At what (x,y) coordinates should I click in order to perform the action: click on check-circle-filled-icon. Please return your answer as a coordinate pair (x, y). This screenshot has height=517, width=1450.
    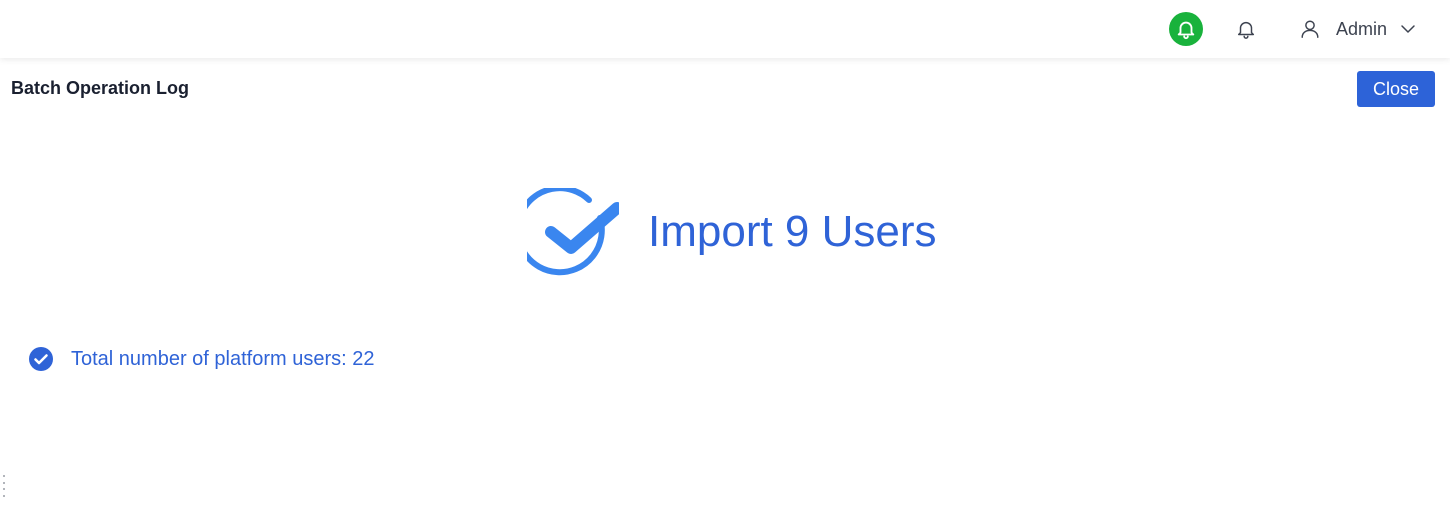
    Looking at the image, I should click on (41, 359).